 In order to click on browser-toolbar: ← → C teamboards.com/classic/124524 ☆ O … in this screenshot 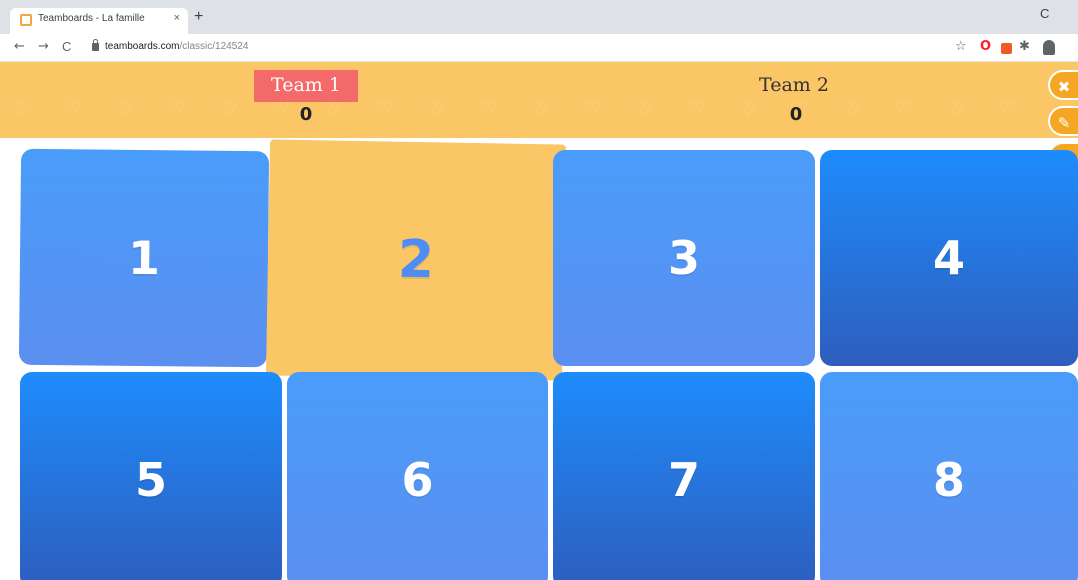, I will do `click(539, 48)`.